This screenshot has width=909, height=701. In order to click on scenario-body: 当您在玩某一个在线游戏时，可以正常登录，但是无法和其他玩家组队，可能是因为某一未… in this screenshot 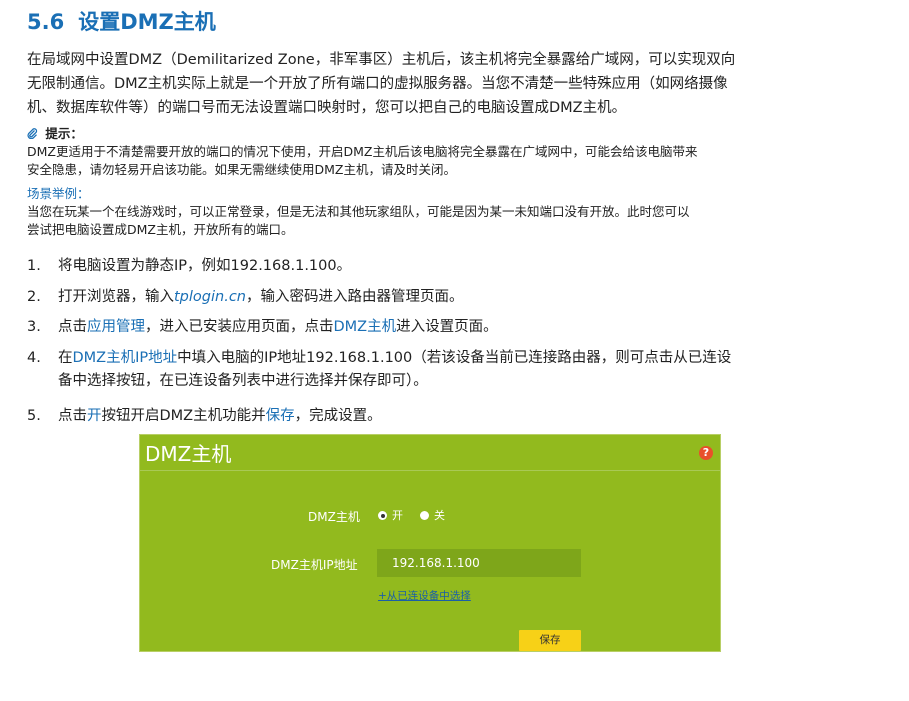, I will do `click(437, 221)`.